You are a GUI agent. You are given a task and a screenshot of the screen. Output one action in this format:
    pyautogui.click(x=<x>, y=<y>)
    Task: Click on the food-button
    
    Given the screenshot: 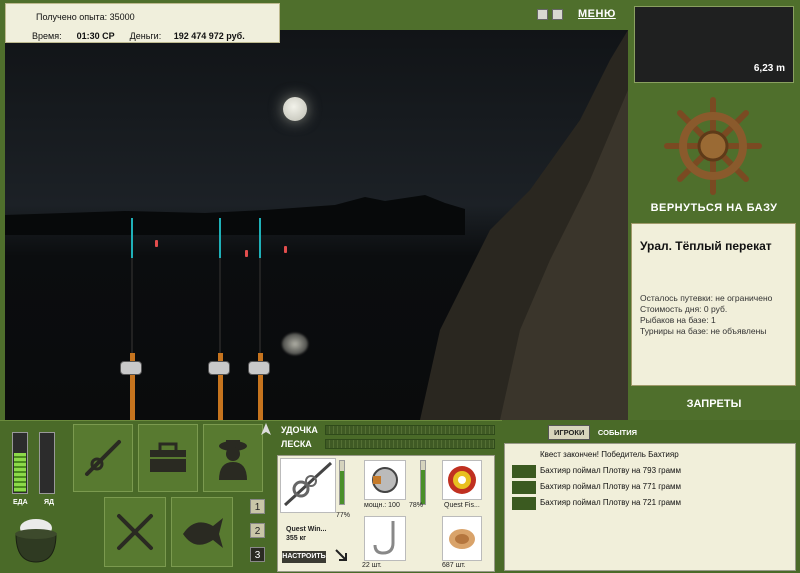 What is the action you would take?
    pyautogui.click(x=135, y=532)
    